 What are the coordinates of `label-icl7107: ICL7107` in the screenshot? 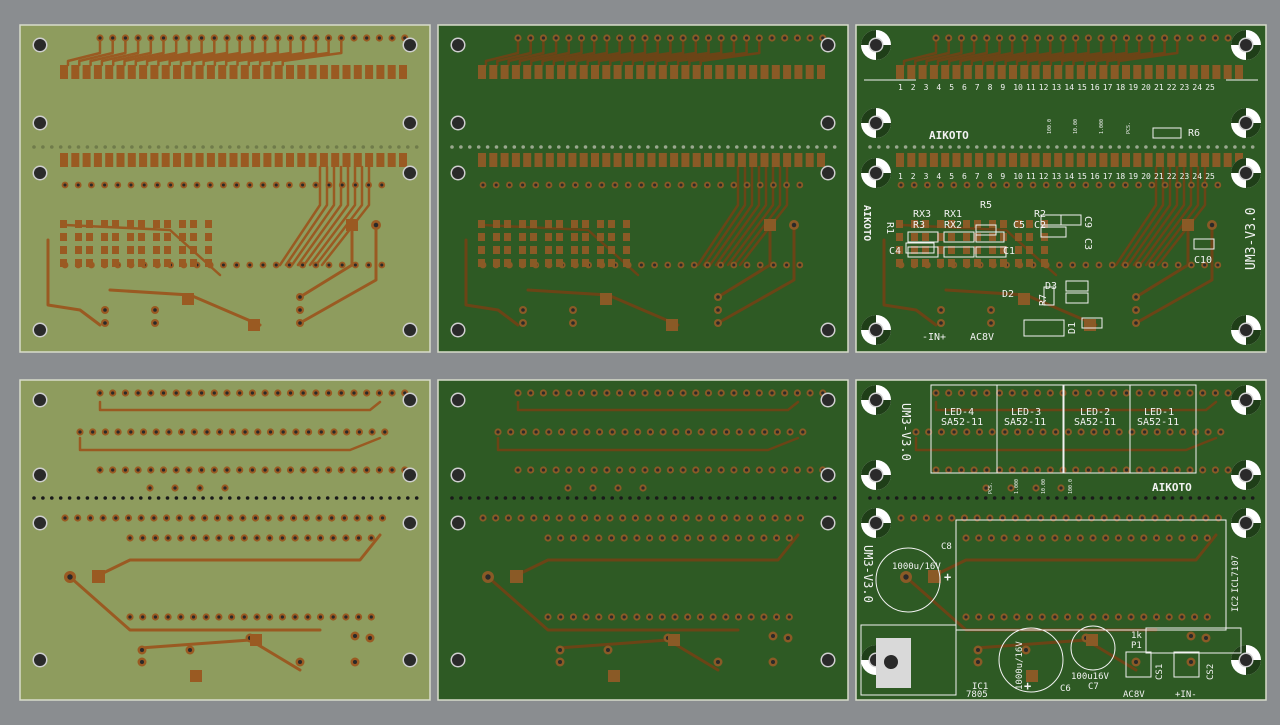 It's located at (1236, 574).